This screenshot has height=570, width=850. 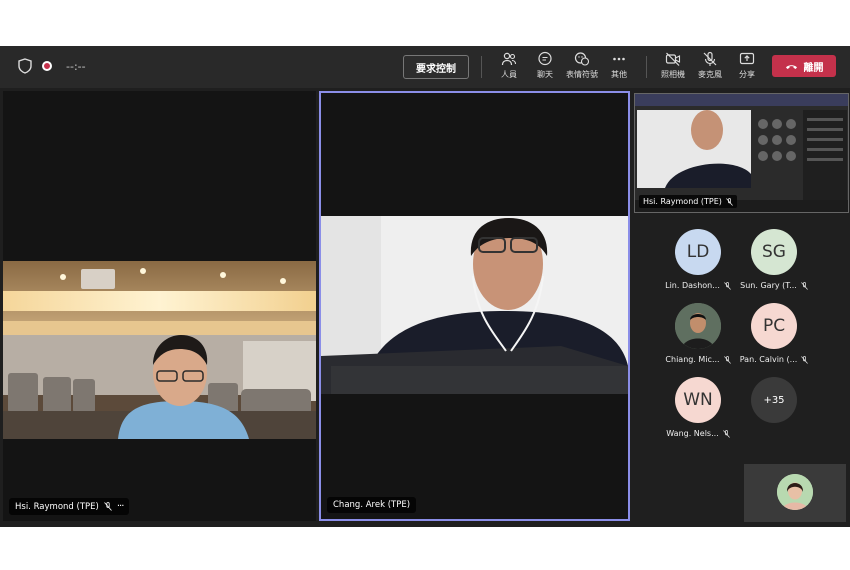 I want to click on more-icon, so click(x=619, y=59).